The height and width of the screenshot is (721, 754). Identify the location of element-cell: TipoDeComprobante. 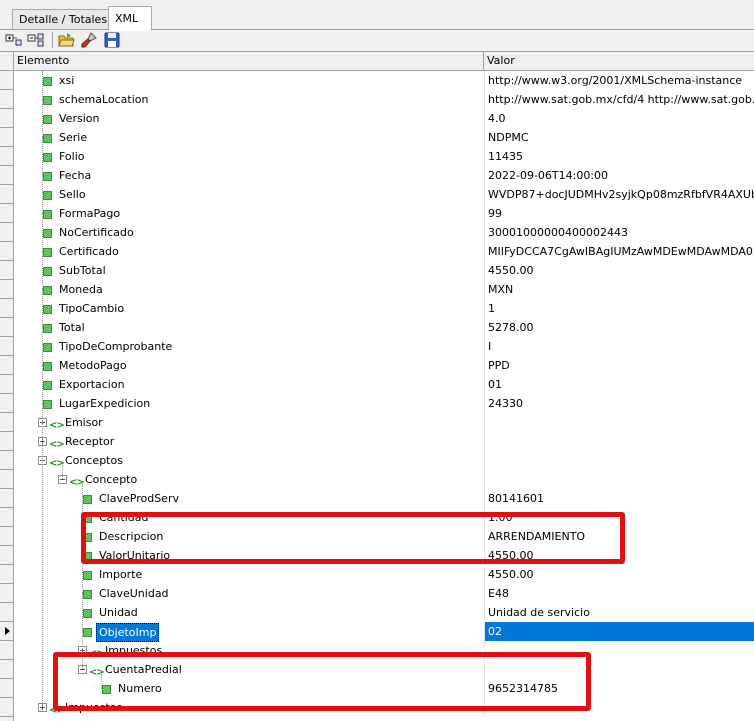
(249, 346).